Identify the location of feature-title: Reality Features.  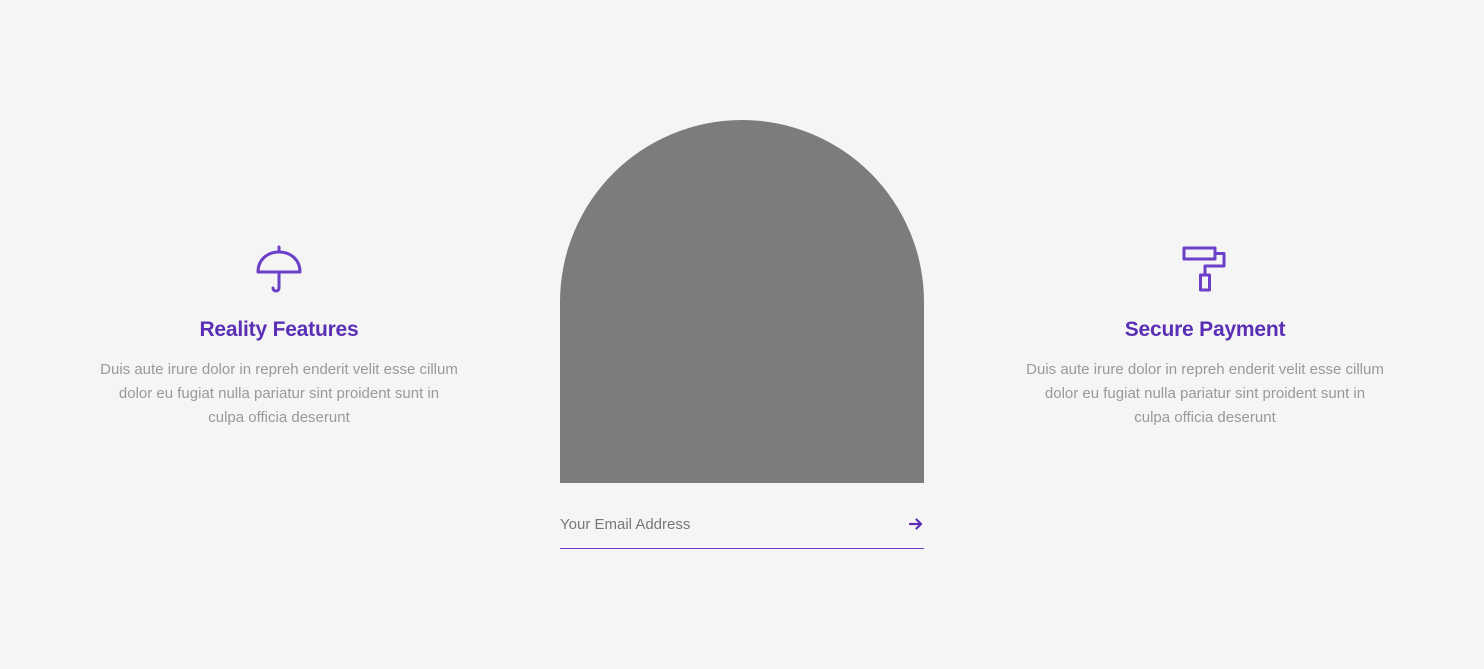
(279, 329).